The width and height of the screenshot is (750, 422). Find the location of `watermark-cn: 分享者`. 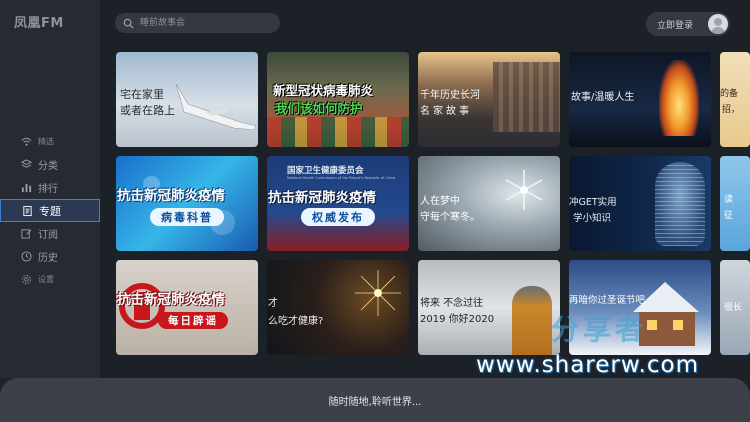

watermark-cn: 分享者 is located at coordinates (599, 329).